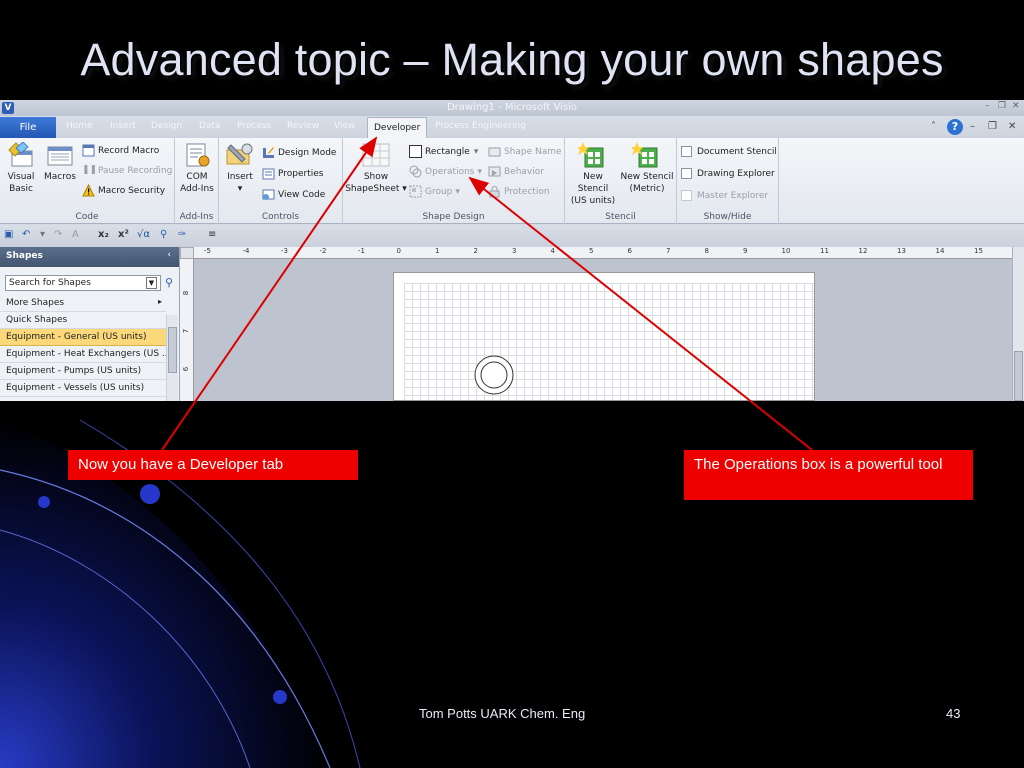 This screenshot has height=768, width=1024. Describe the element at coordinates (475, 251) in the screenshot. I see `ruler-tick-label: 2` at that location.